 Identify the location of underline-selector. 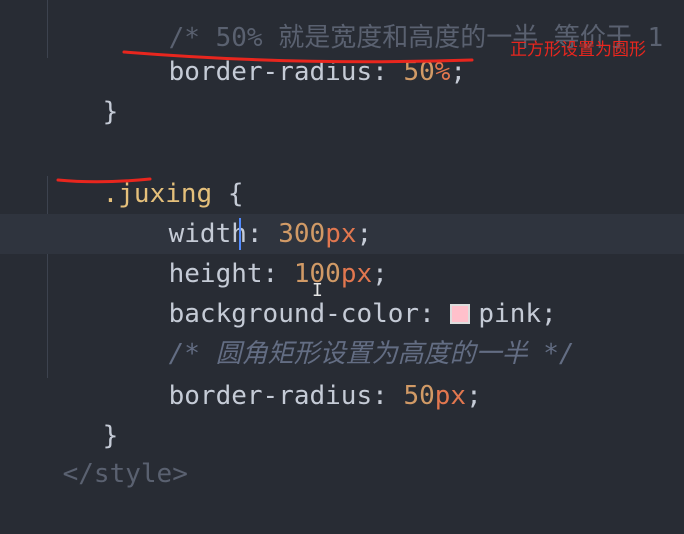
(104, 180).